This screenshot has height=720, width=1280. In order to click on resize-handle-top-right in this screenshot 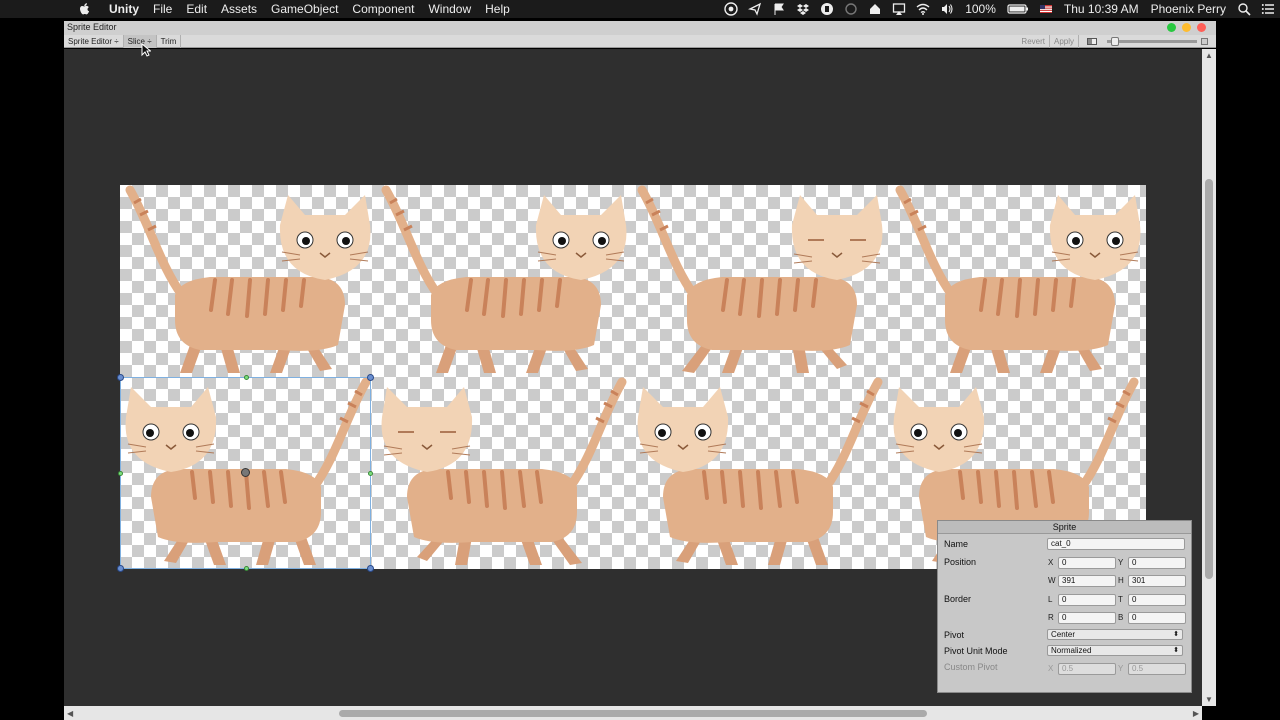, I will do `click(370, 377)`.